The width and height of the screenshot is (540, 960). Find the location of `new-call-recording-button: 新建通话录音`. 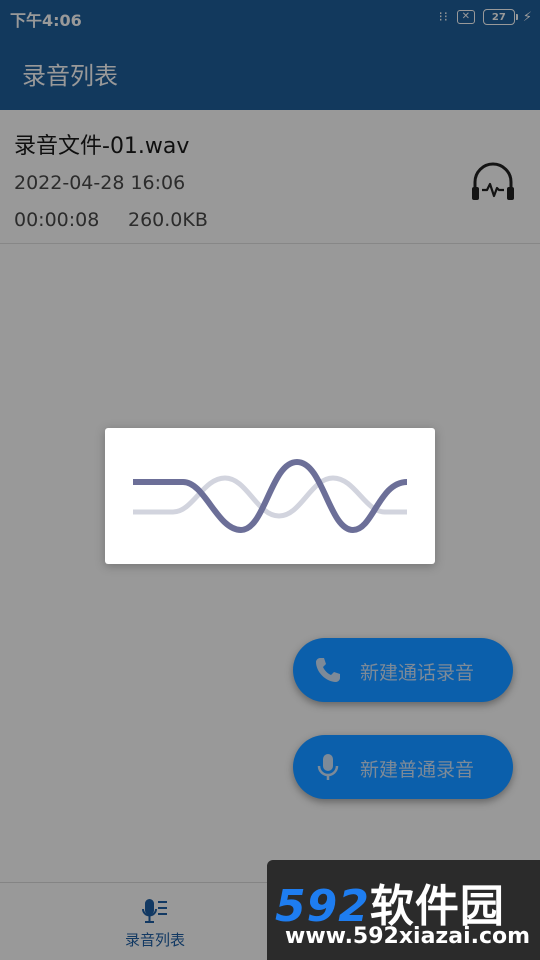

new-call-recording-button: 新建通话录音 is located at coordinates (403, 670).